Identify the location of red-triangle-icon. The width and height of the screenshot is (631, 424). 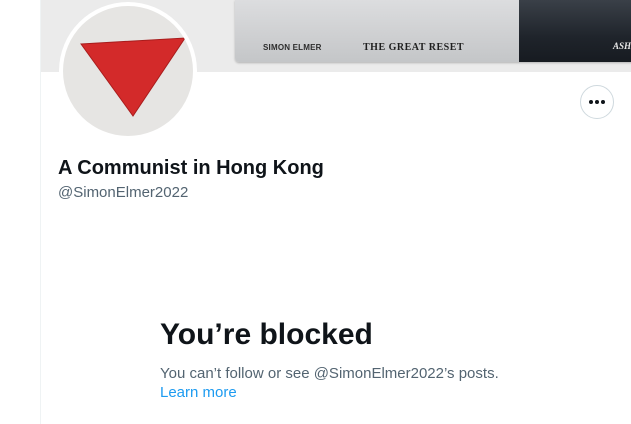
(133, 77).